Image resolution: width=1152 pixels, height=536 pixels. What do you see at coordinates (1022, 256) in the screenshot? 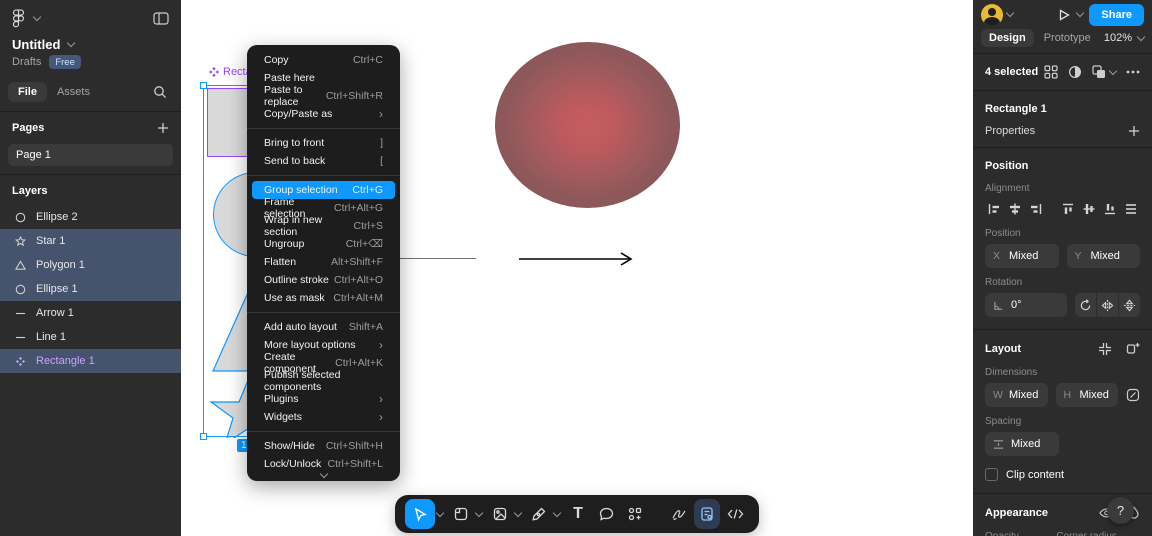
I see `x-position-field: X Mixed` at bounding box center [1022, 256].